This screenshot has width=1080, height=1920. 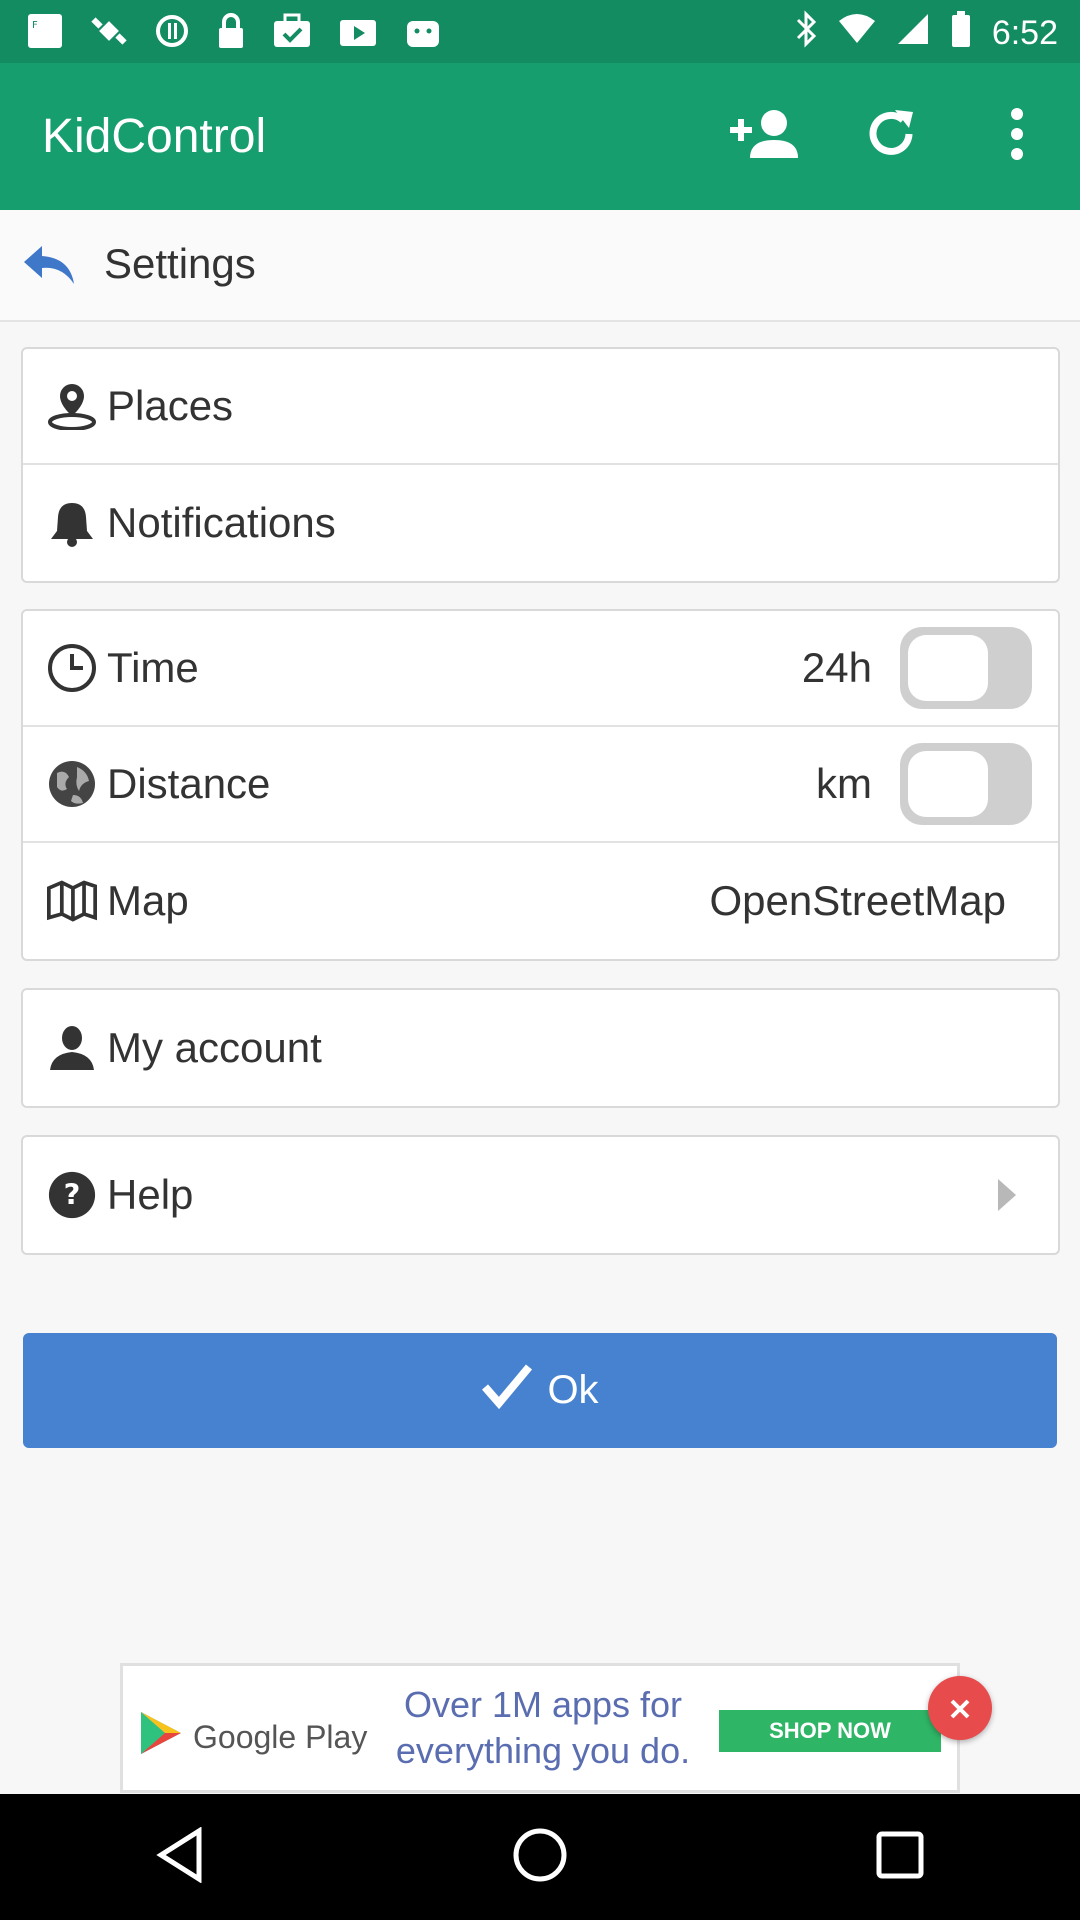 What do you see at coordinates (150, 1194) in the screenshot?
I see `help-label: Help` at bounding box center [150, 1194].